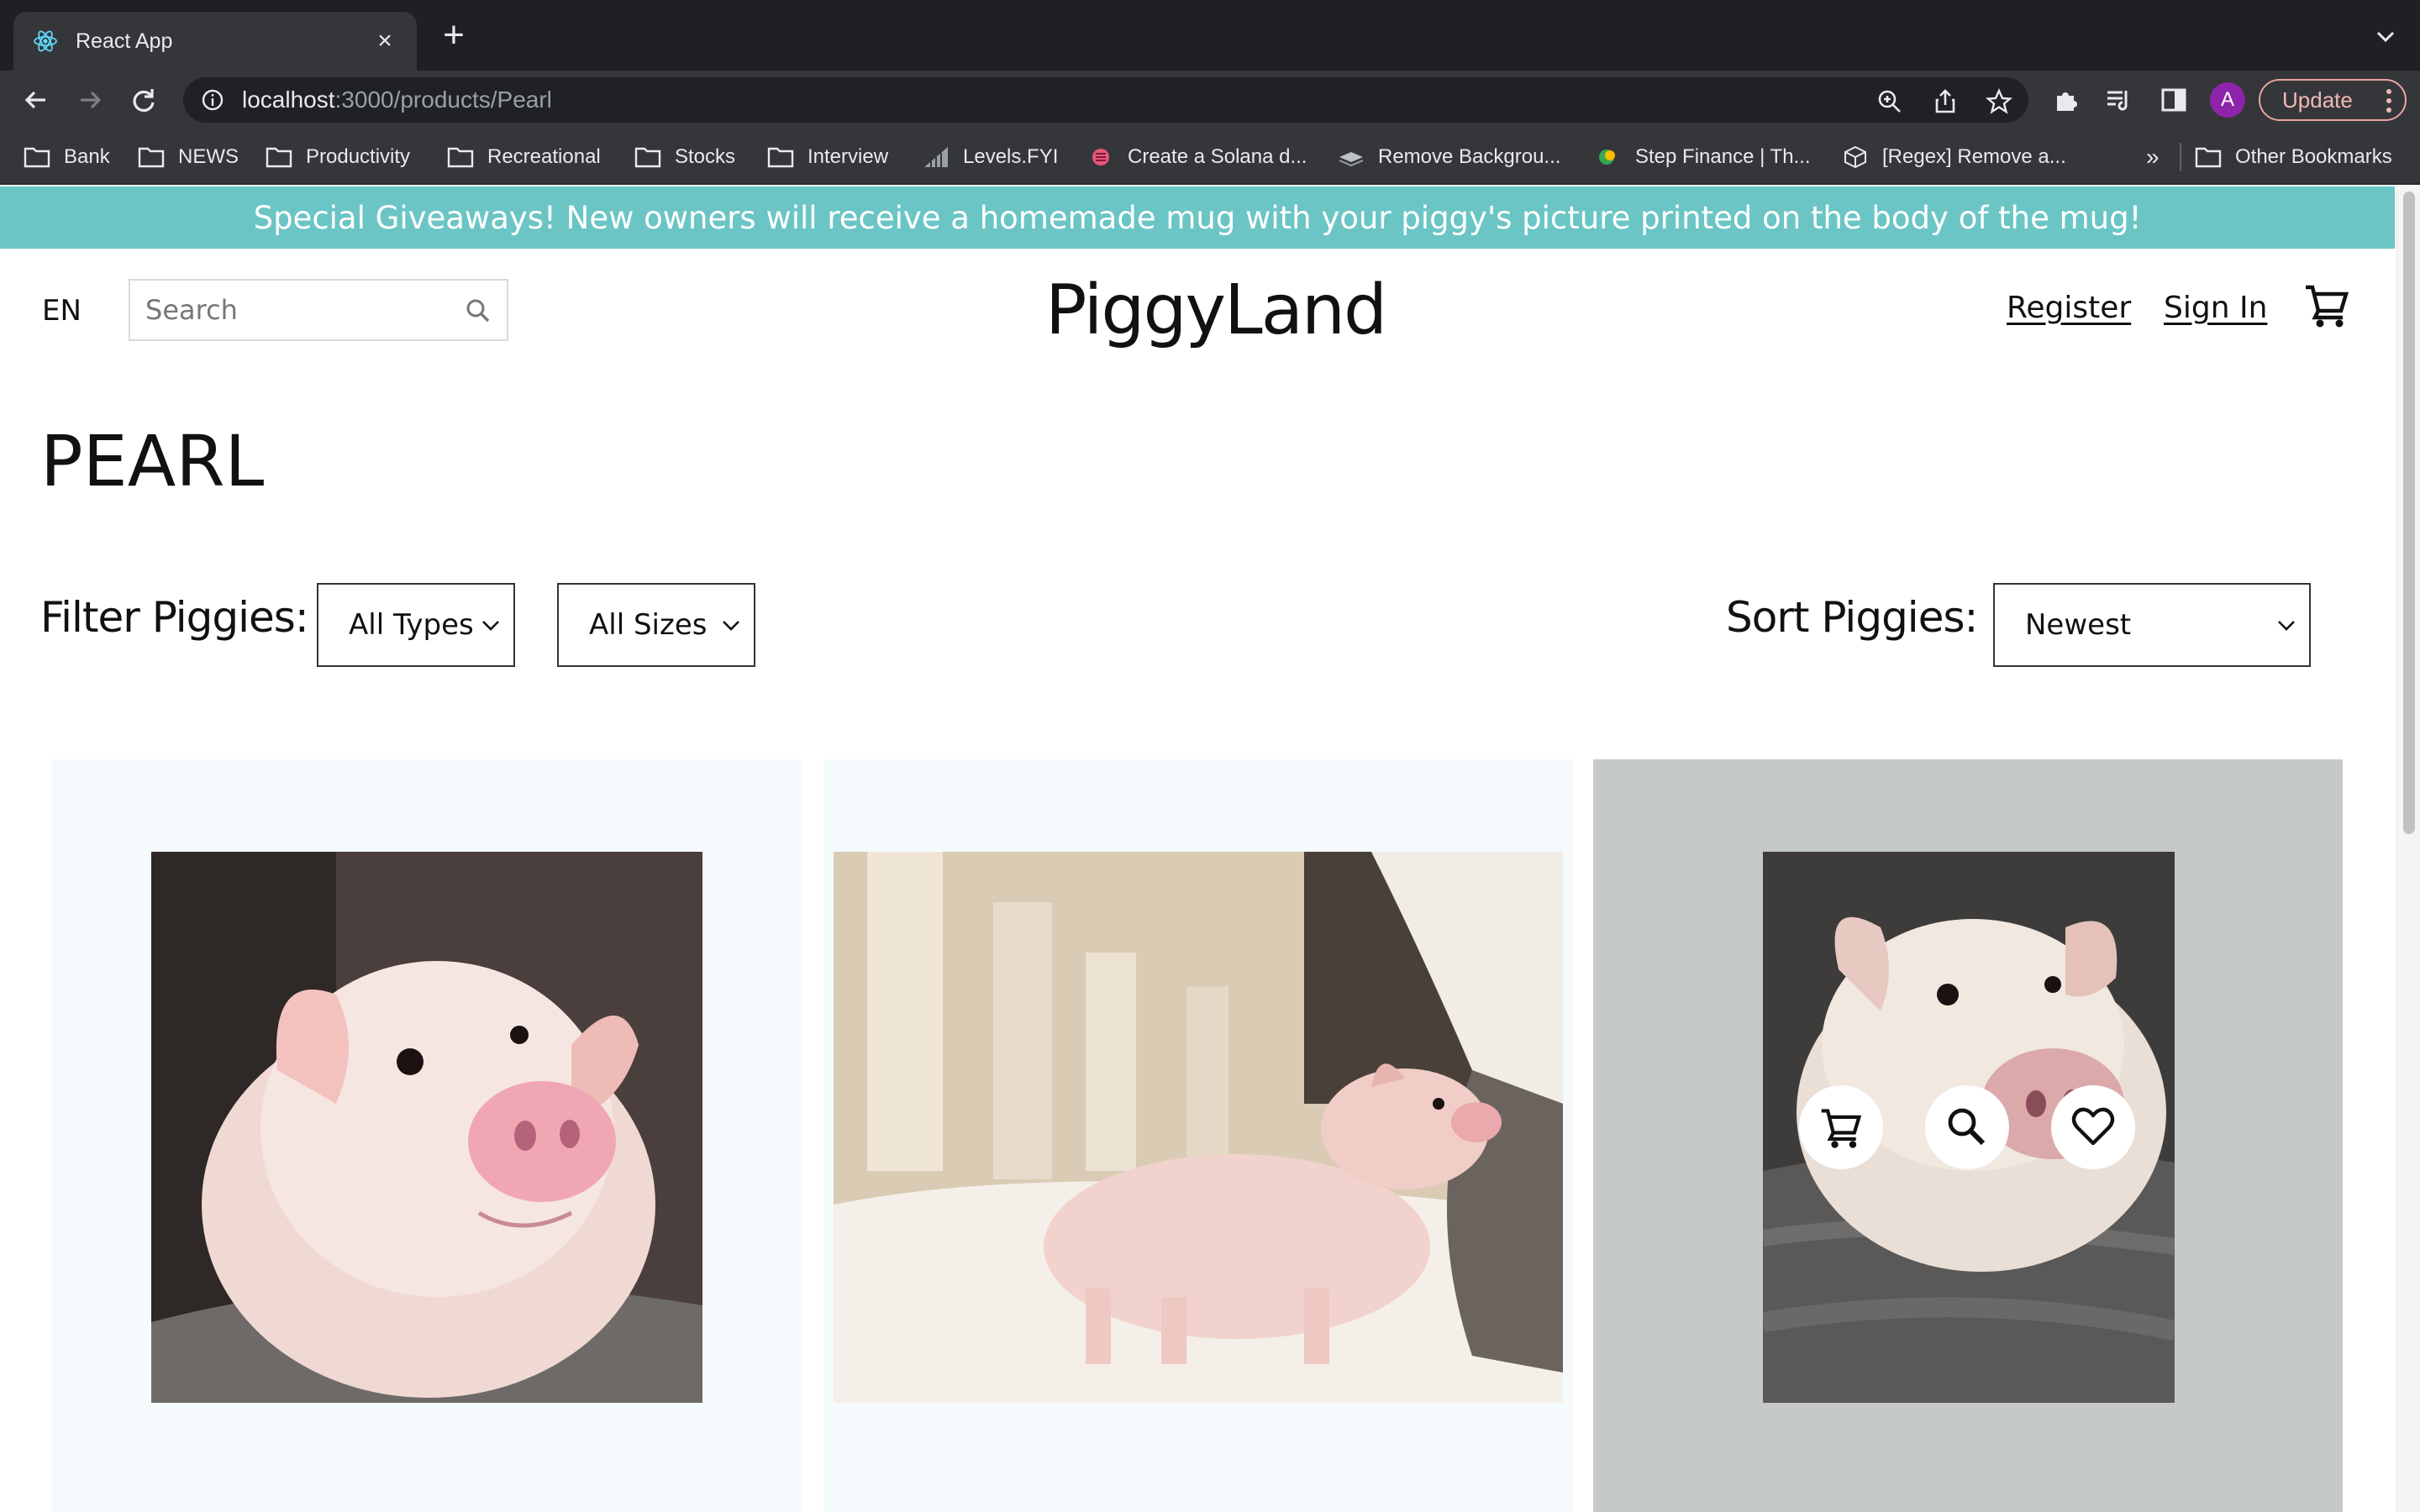 This screenshot has height=1512, width=2420. What do you see at coordinates (153, 461) in the screenshot?
I see `page-title: PEARL` at bounding box center [153, 461].